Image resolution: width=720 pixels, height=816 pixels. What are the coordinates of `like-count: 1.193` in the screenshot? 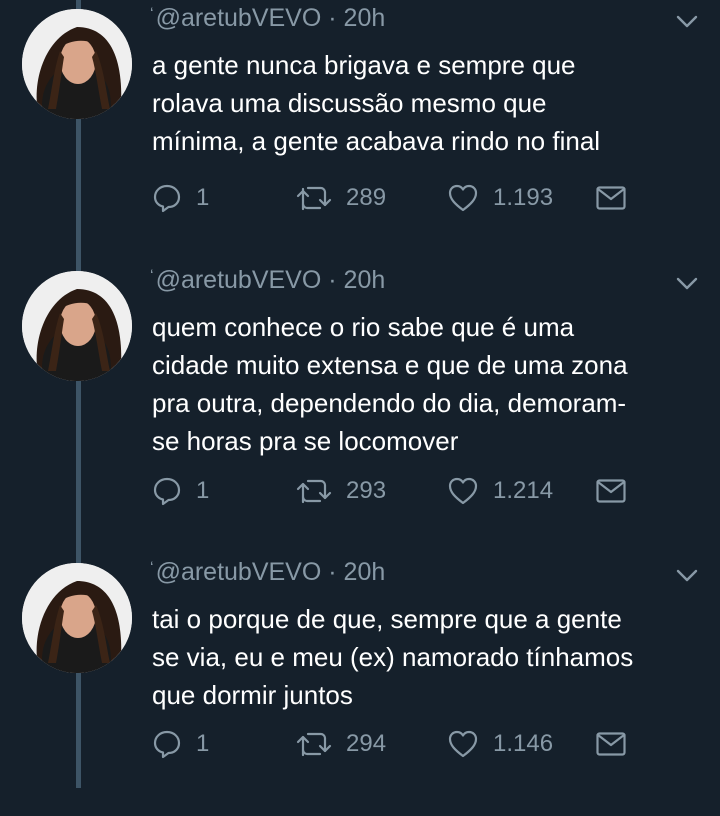 It's located at (523, 197).